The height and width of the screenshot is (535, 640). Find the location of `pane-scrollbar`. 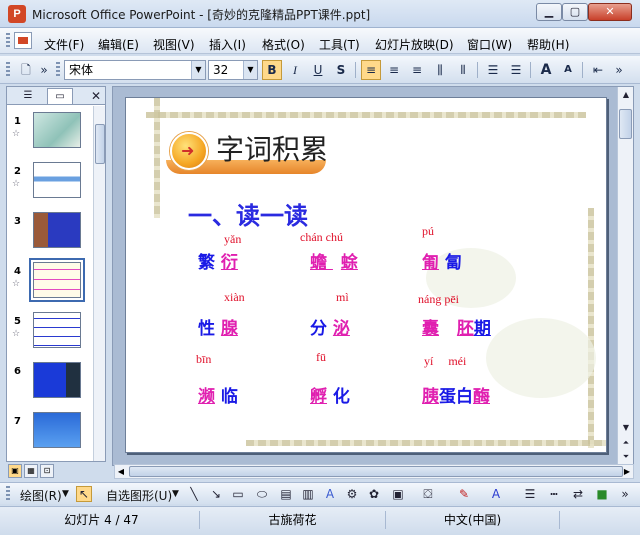

pane-scrollbar is located at coordinates (99, 283).